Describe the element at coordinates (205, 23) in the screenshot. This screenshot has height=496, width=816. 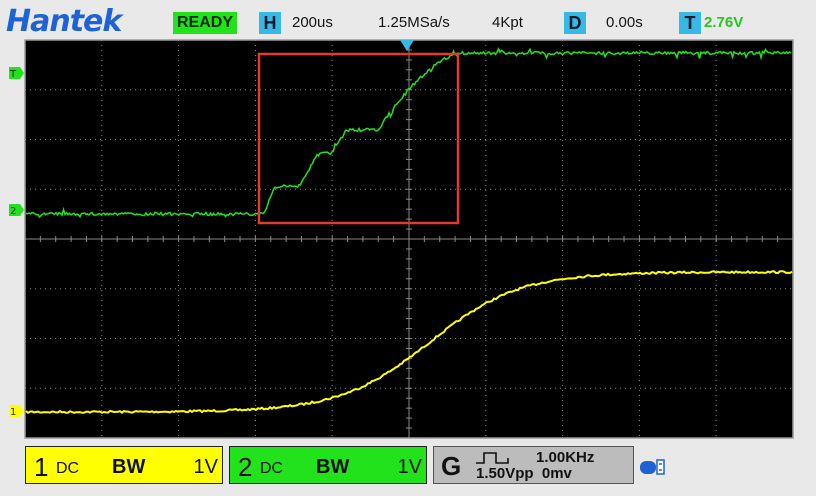
I see `acquisition-status-badge: READY` at that location.